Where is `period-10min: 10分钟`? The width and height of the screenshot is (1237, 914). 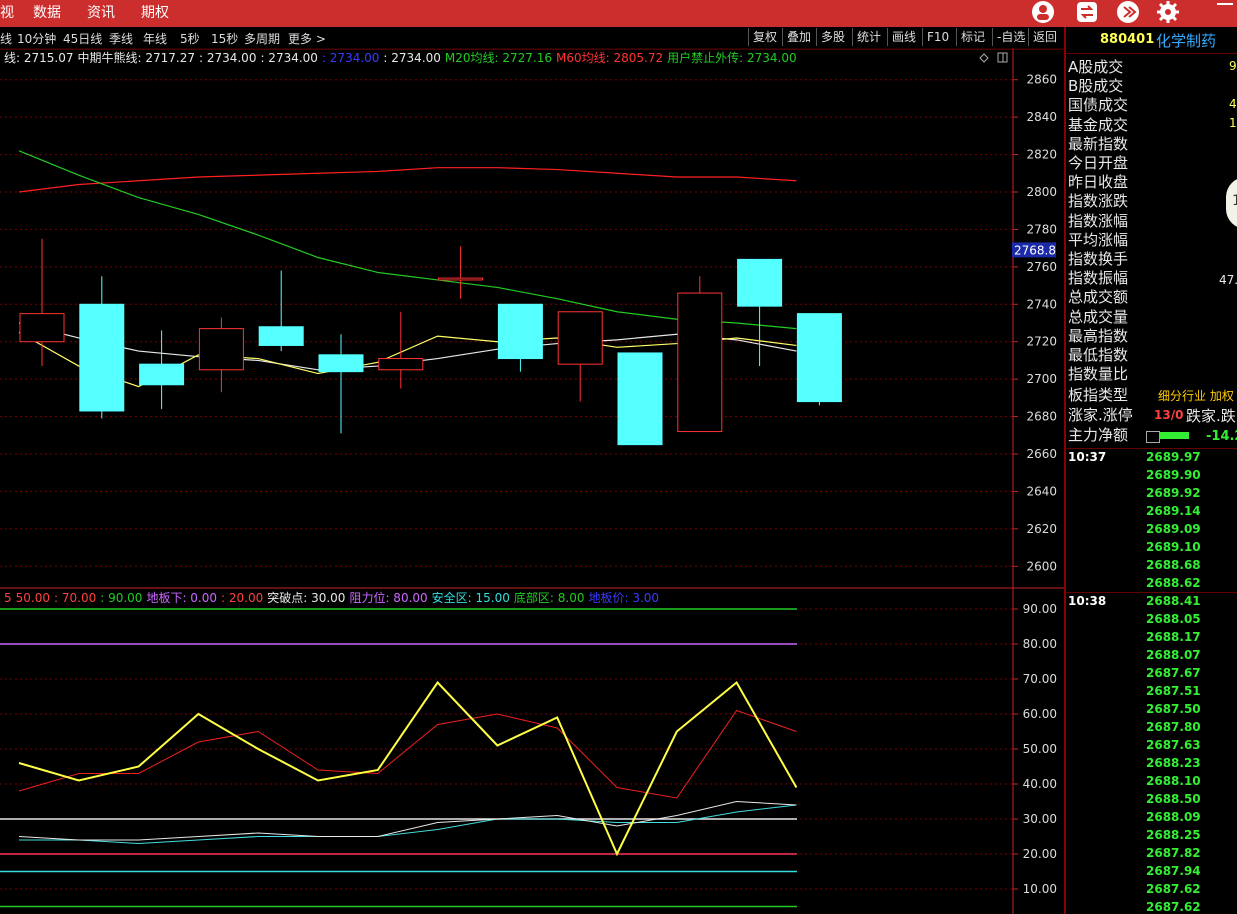
period-10min: 10分钟 is located at coordinates (36, 38).